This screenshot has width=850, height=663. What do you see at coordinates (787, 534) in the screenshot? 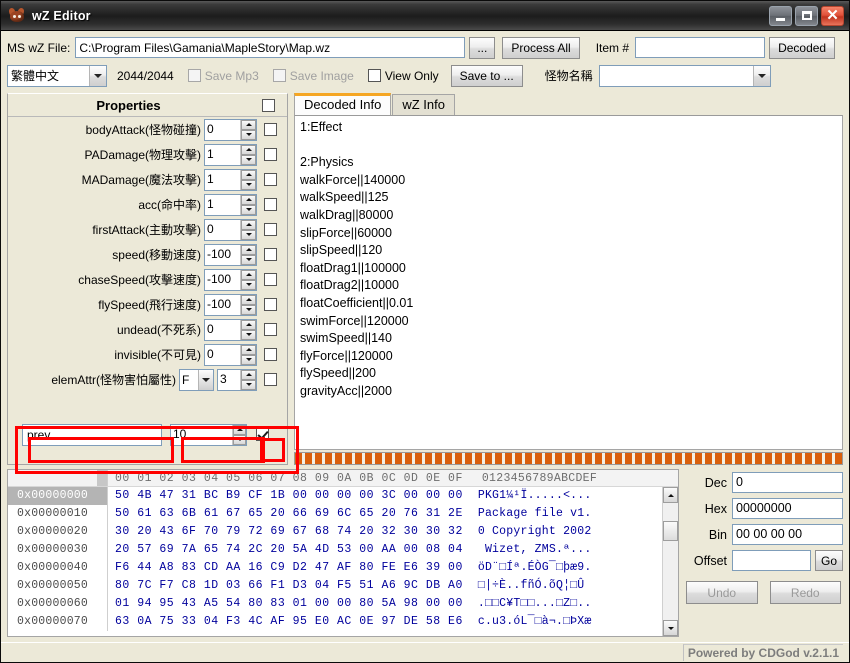
I see `bin-input: 00 00 00 00` at bounding box center [787, 534].